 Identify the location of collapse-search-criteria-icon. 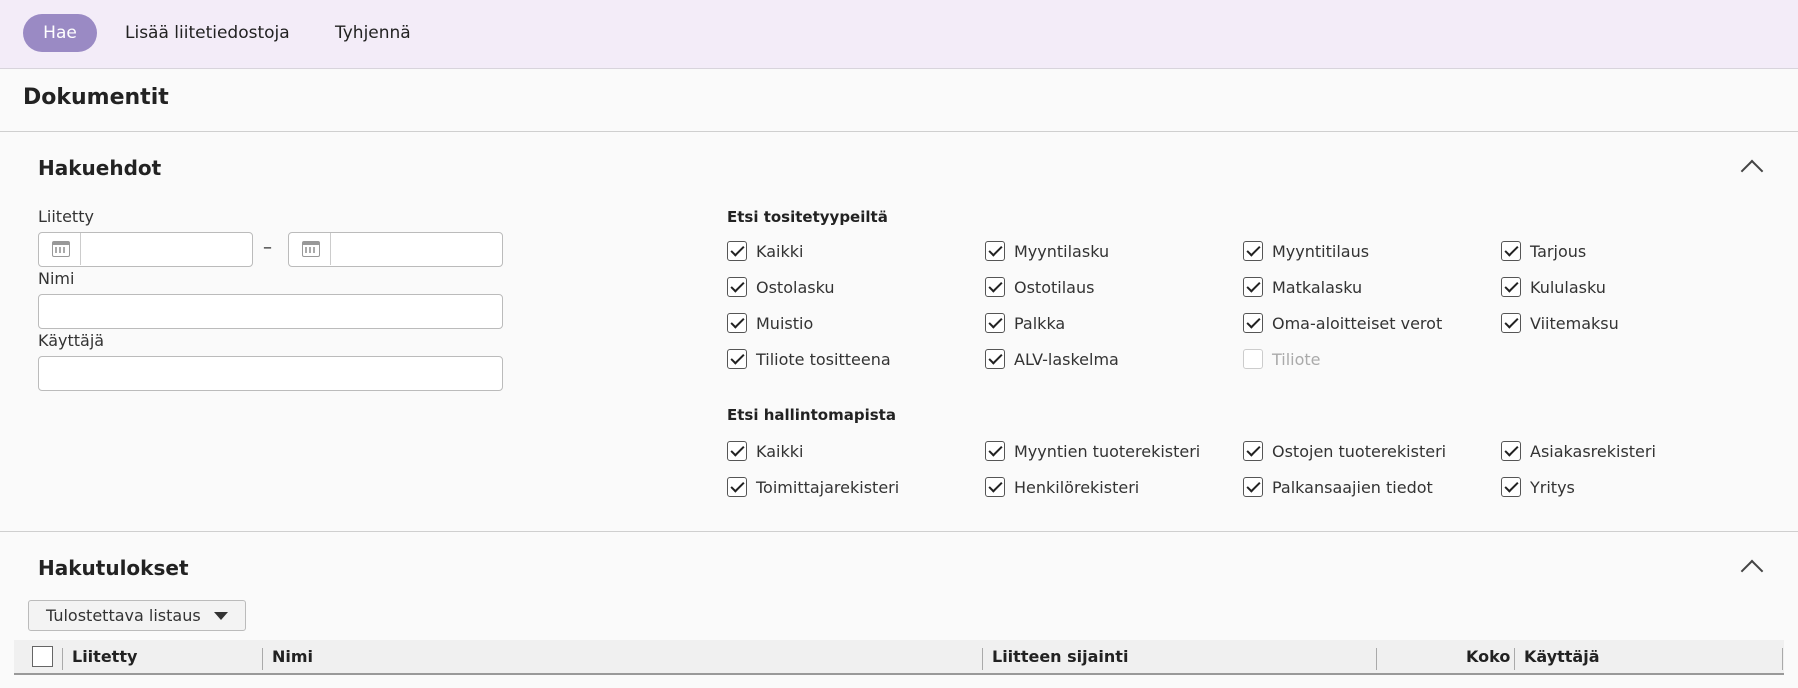
(1752, 171).